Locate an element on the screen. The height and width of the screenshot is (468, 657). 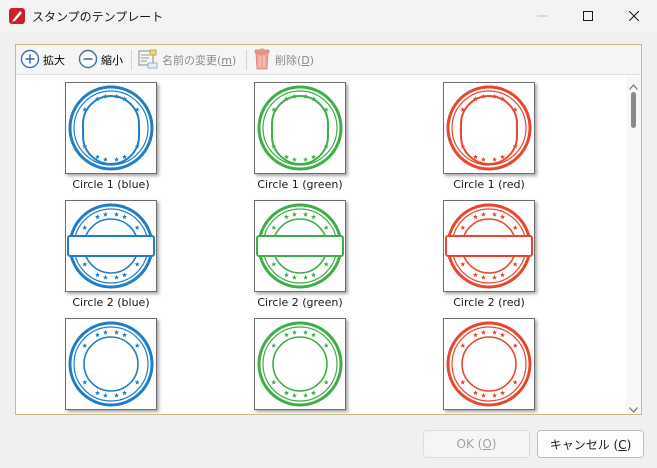
minimize-icon is located at coordinates (542, 16).